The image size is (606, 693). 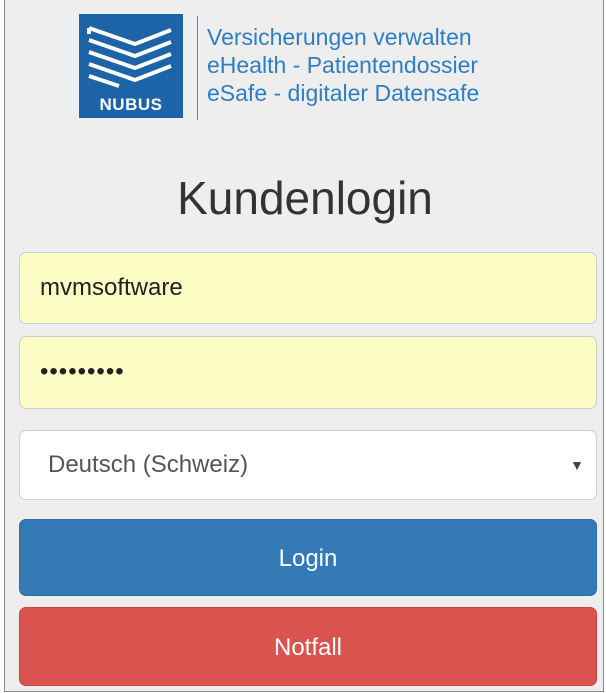 What do you see at coordinates (131, 66) in the screenshot?
I see `nubus-logo: NUBUS` at bounding box center [131, 66].